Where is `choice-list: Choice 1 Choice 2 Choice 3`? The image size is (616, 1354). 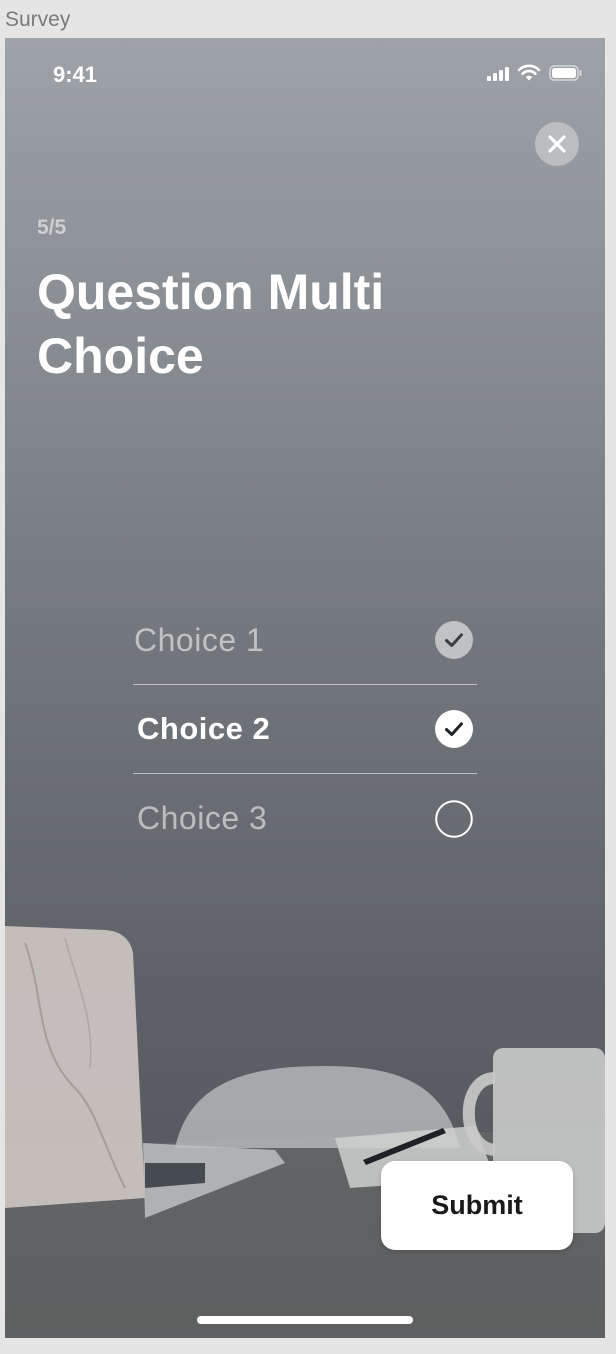
choice-list: Choice 1 Choice 2 Choice 3 is located at coordinates (305, 729).